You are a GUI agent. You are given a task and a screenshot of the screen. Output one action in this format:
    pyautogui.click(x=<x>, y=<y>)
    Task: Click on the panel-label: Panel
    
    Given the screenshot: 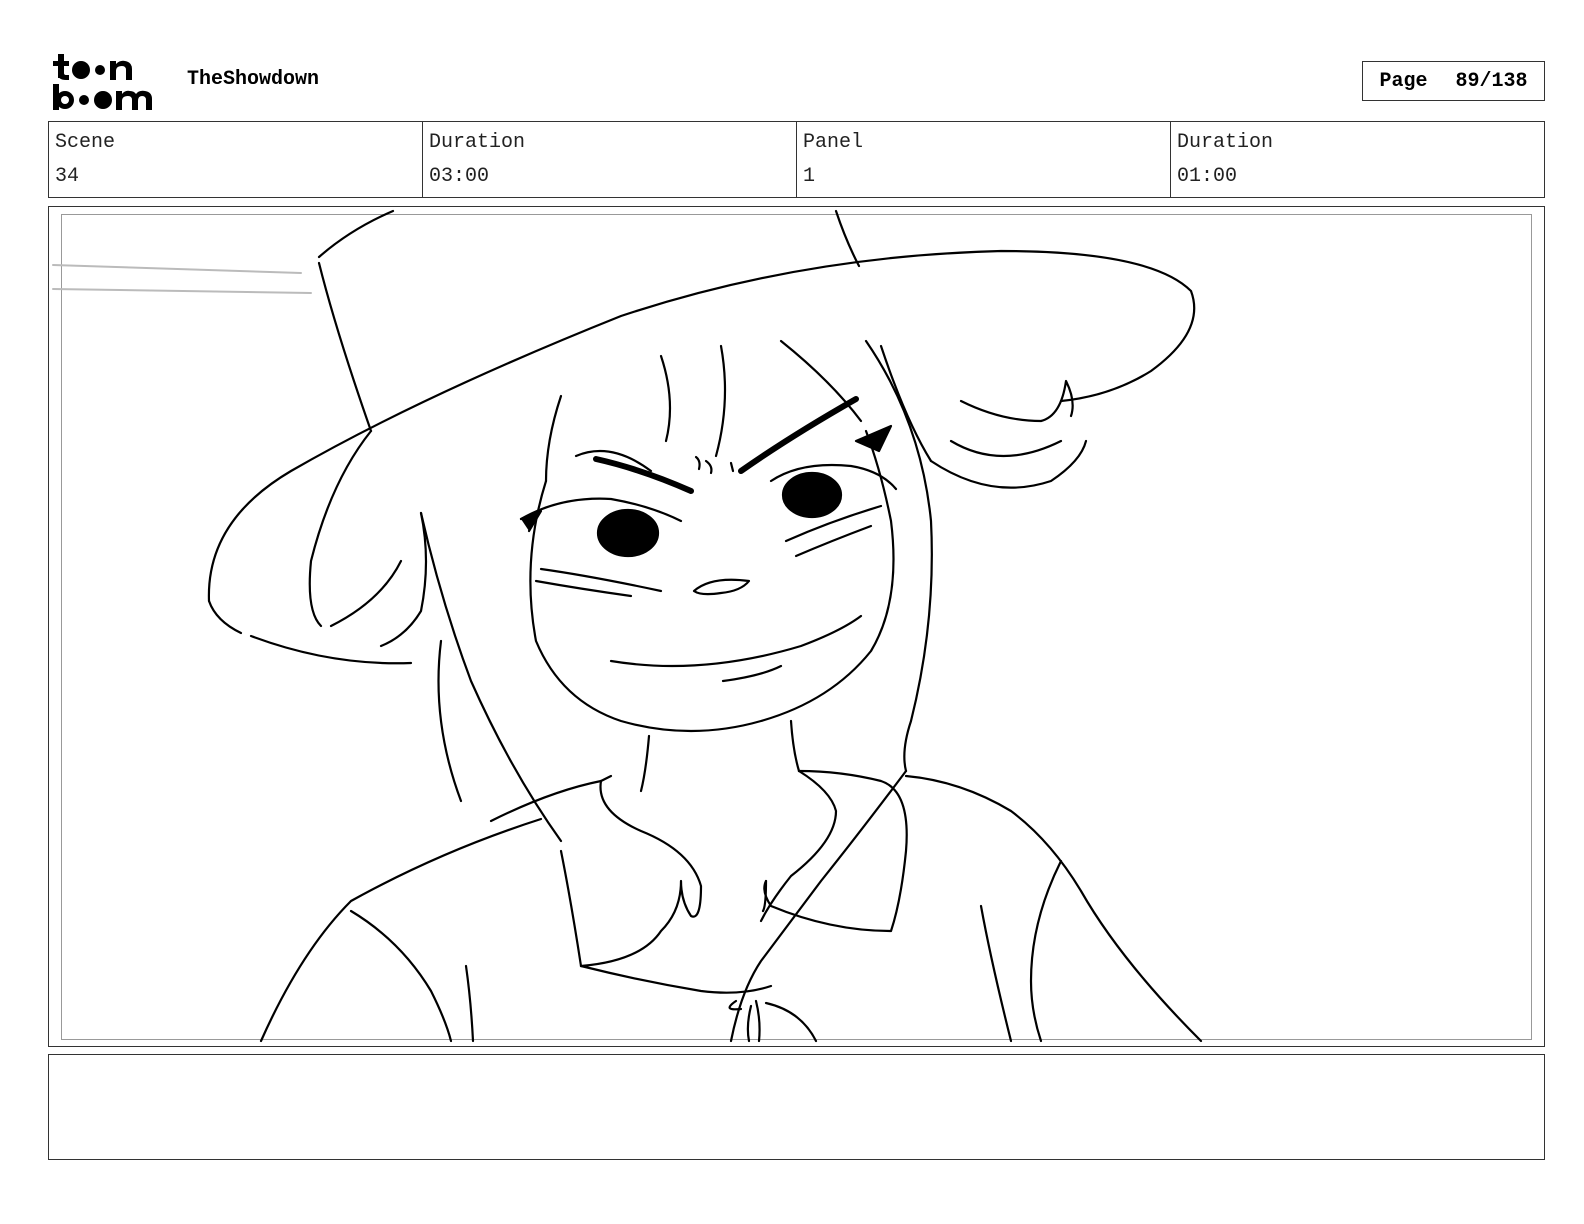 What is the action you would take?
    pyautogui.click(x=833, y=142)
    